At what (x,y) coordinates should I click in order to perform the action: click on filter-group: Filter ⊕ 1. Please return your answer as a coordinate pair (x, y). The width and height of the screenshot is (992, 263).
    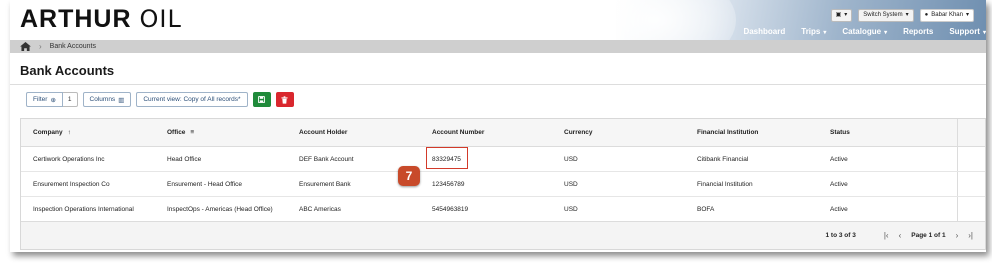
    Looking at the image, I should click on (52, 99).